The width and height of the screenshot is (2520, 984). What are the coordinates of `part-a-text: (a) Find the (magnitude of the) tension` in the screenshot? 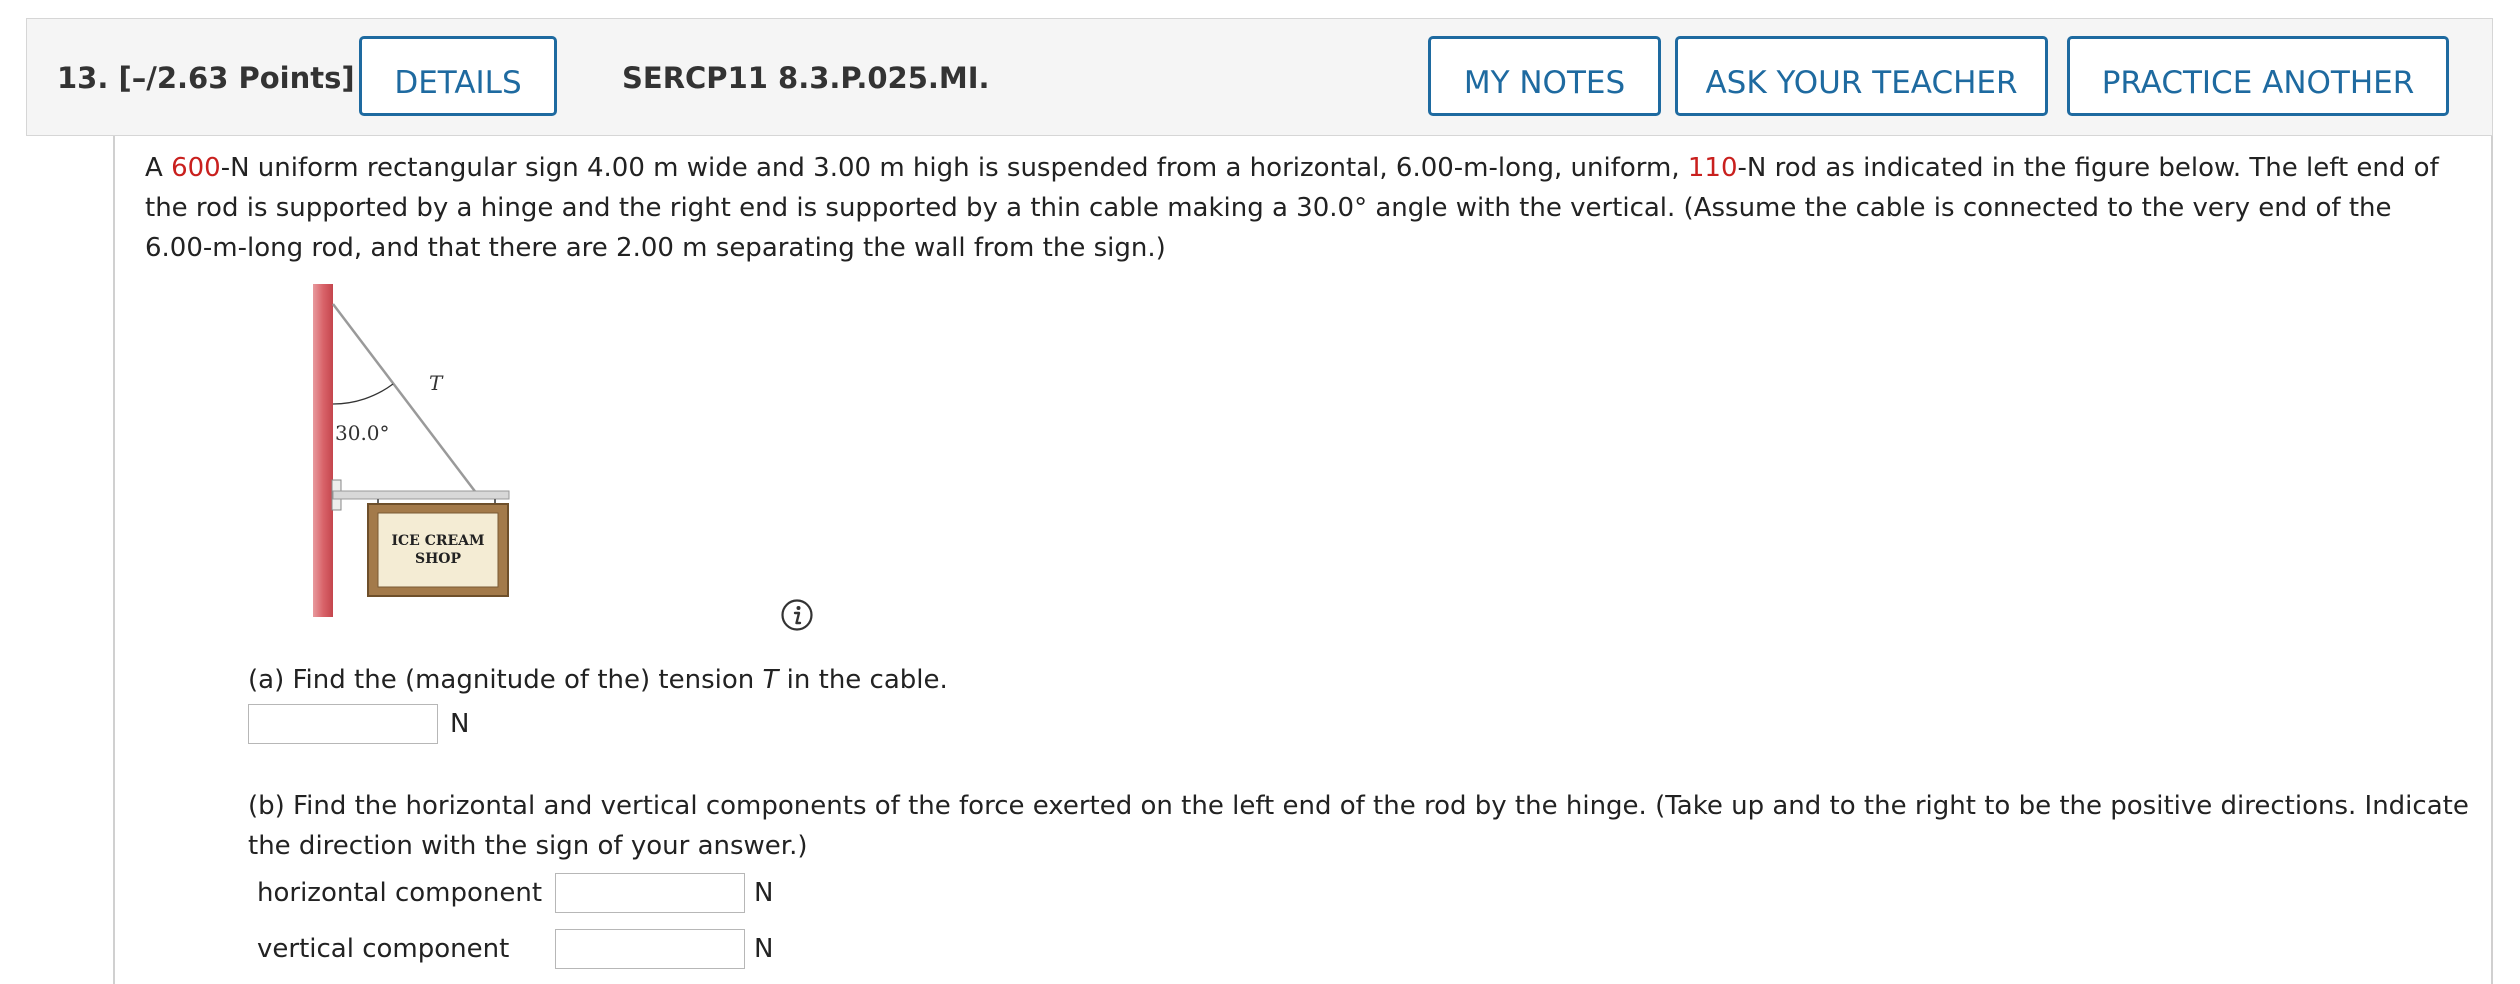 It's located at (505, 680).